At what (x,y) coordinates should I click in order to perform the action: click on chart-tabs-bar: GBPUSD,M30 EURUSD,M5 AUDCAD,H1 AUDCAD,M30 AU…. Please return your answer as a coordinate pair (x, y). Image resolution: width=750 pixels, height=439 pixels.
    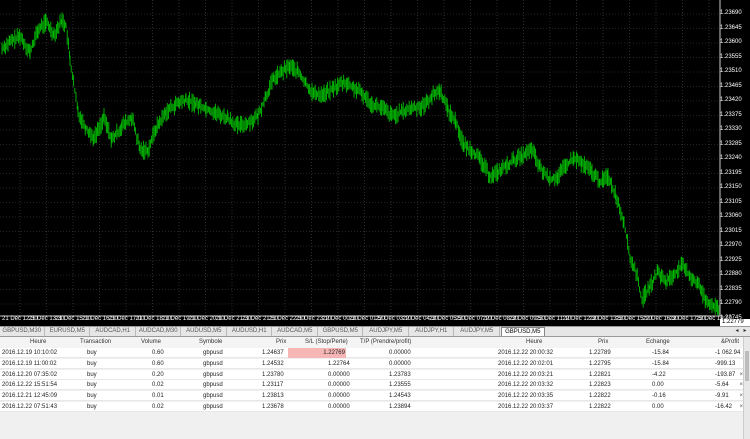
    Looking at the image, I should click on (375, 331).